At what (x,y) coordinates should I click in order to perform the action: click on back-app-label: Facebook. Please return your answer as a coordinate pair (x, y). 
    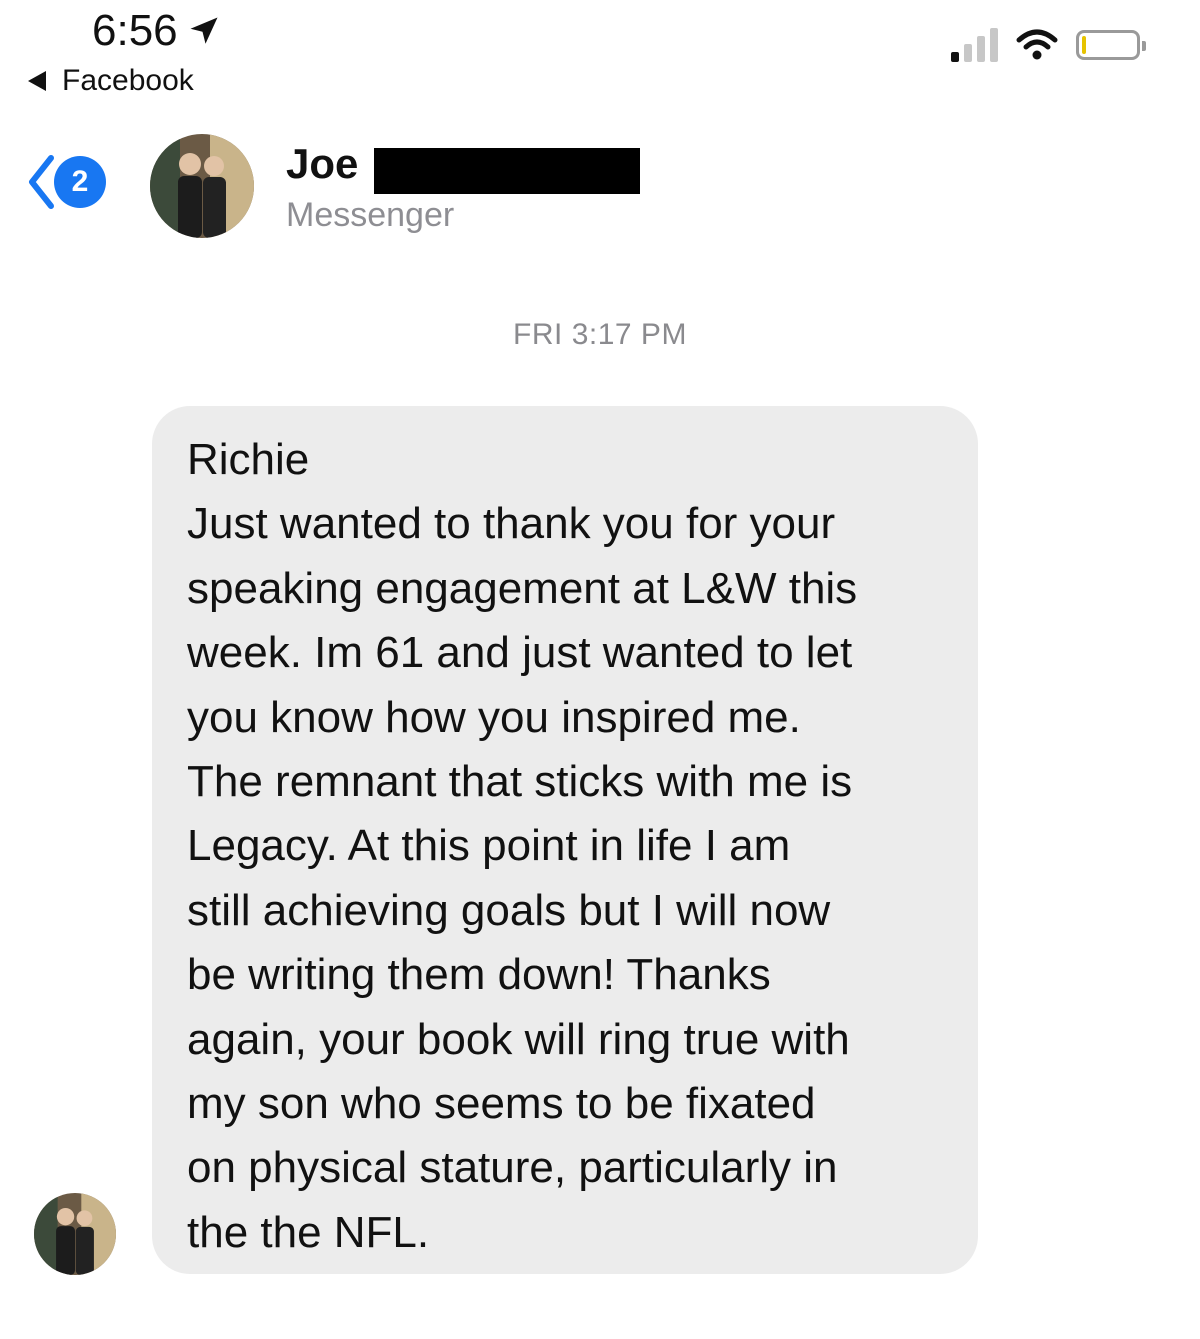
    Looking at the image, I should click on (128, 80).